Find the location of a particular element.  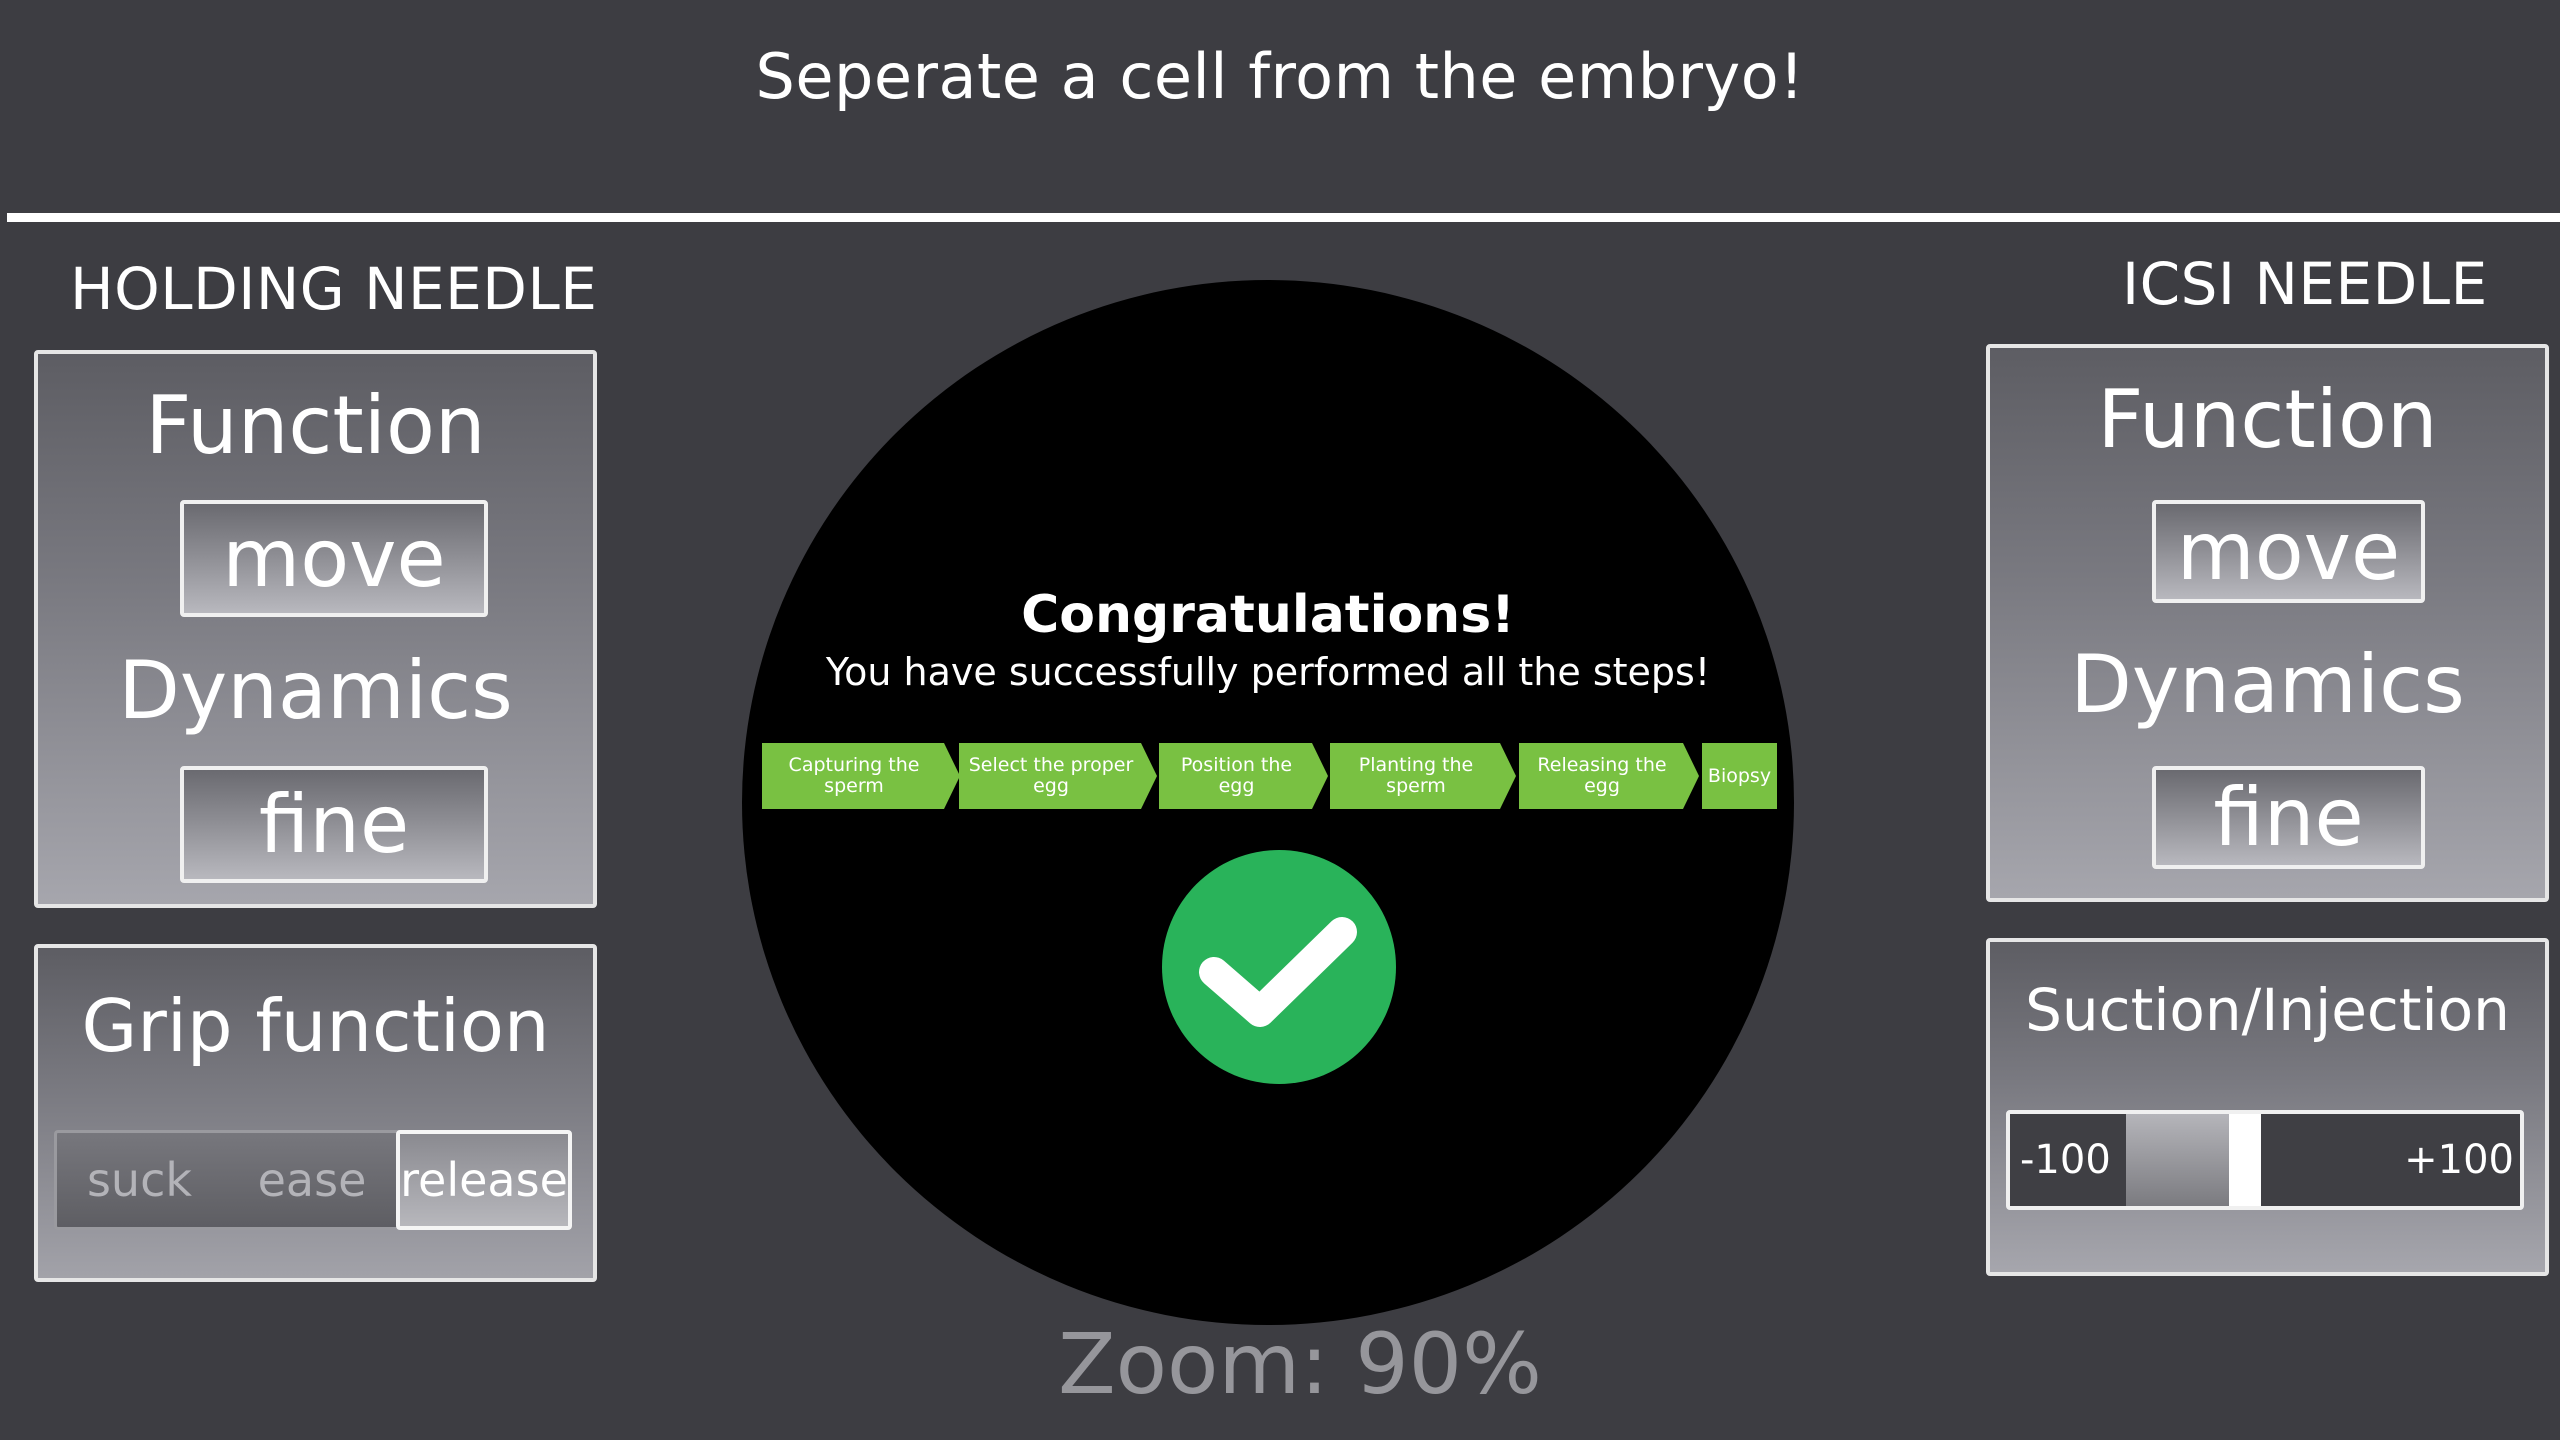

grip-function-panel: Grip function suck ease release is located at coordinates (315, 1113).